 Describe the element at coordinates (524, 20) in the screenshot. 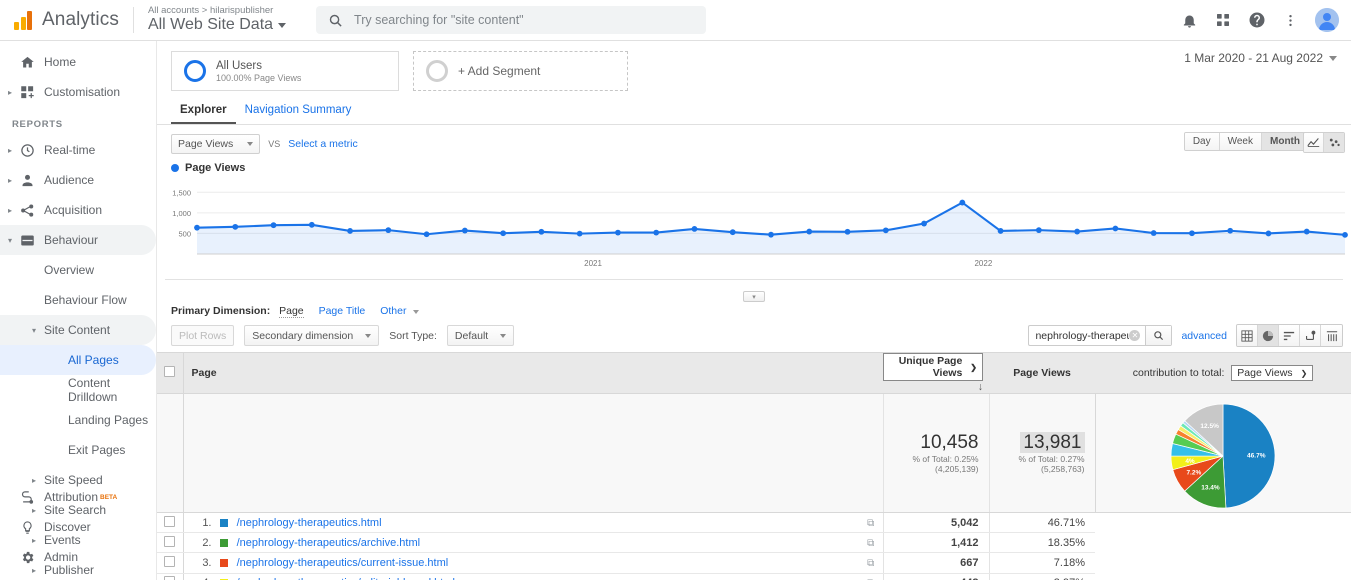

I see `search-input` at that location.